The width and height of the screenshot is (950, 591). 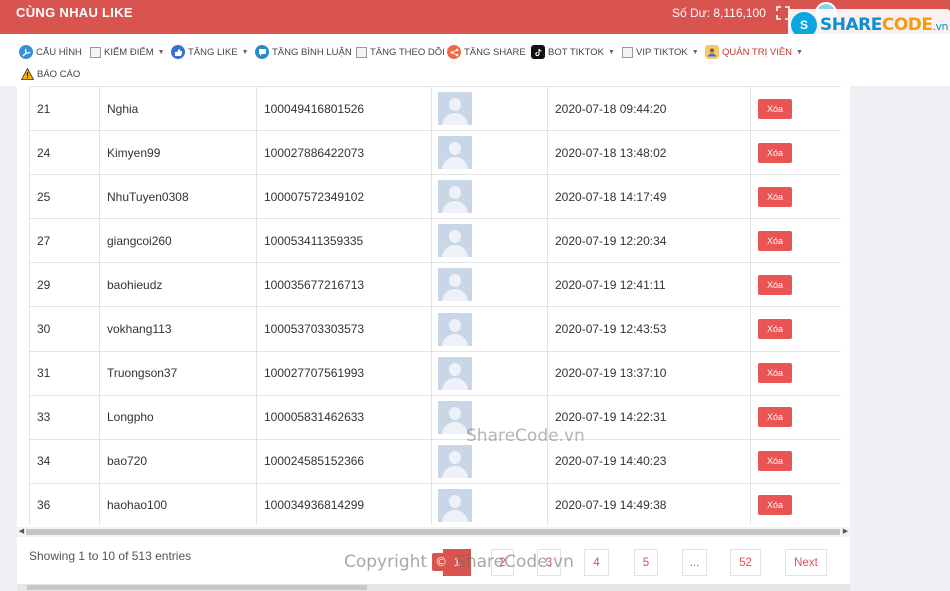 What do you see at coordinates (64, 503) in the screenshot?
I see `cell-id: 36` at bounding box center [64, 503].